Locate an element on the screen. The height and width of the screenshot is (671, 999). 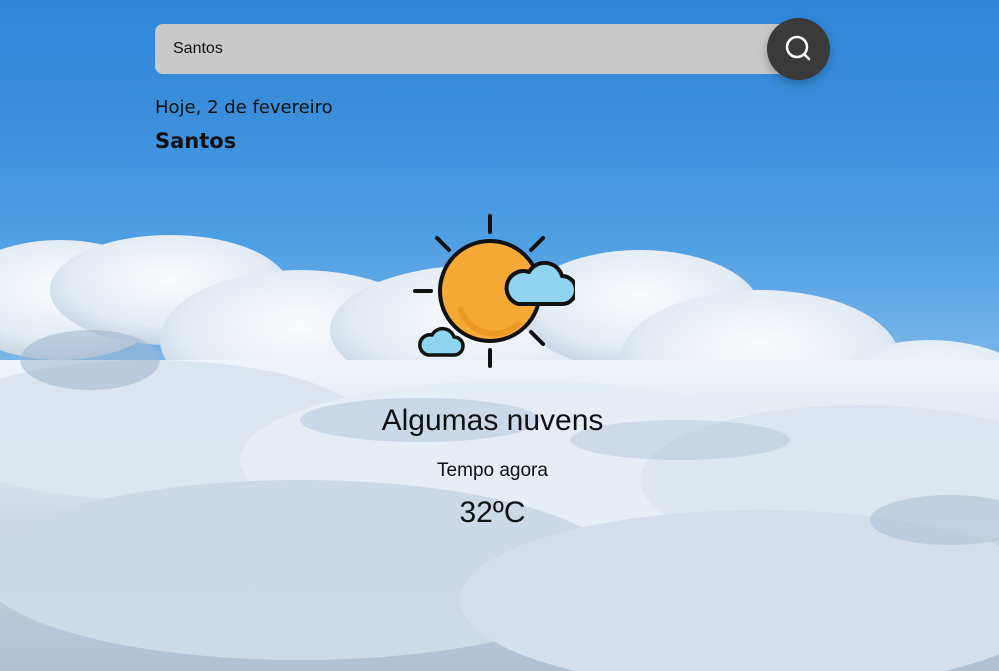
weather-description: Algumas nuvens is located at coordinates (499, 421).